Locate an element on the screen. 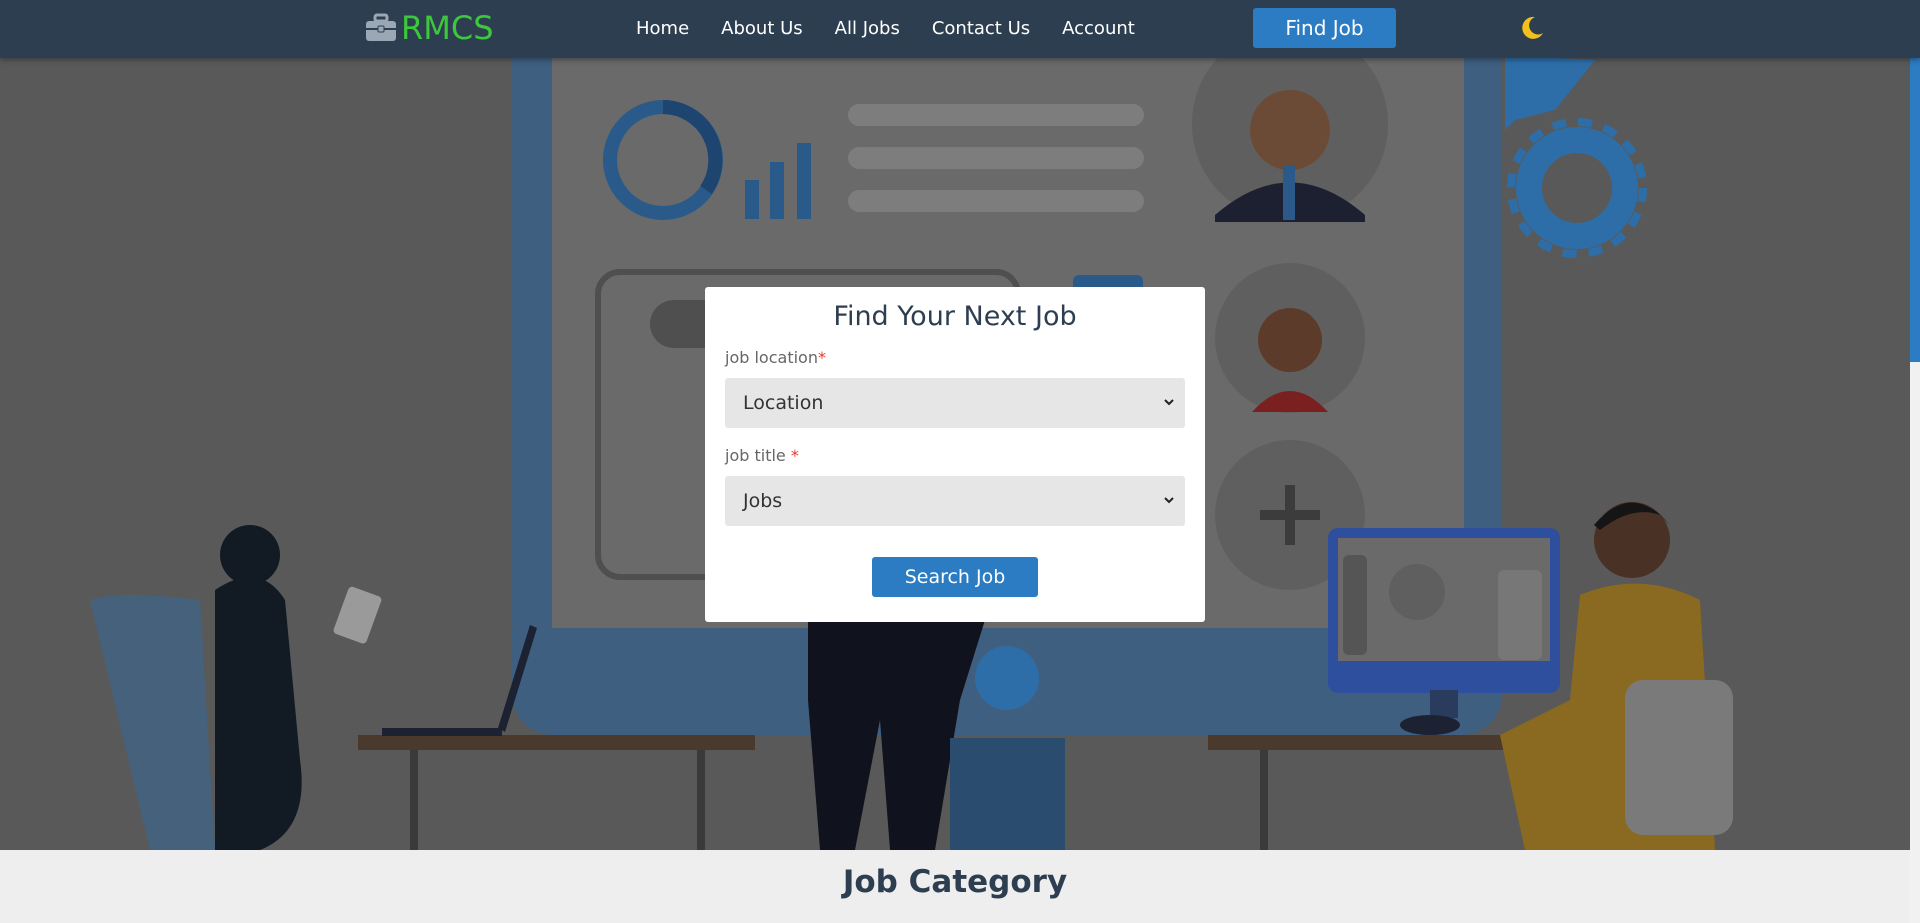 The image size is (1920, 923). briefcase-icon is located at coordinates (381, 27).